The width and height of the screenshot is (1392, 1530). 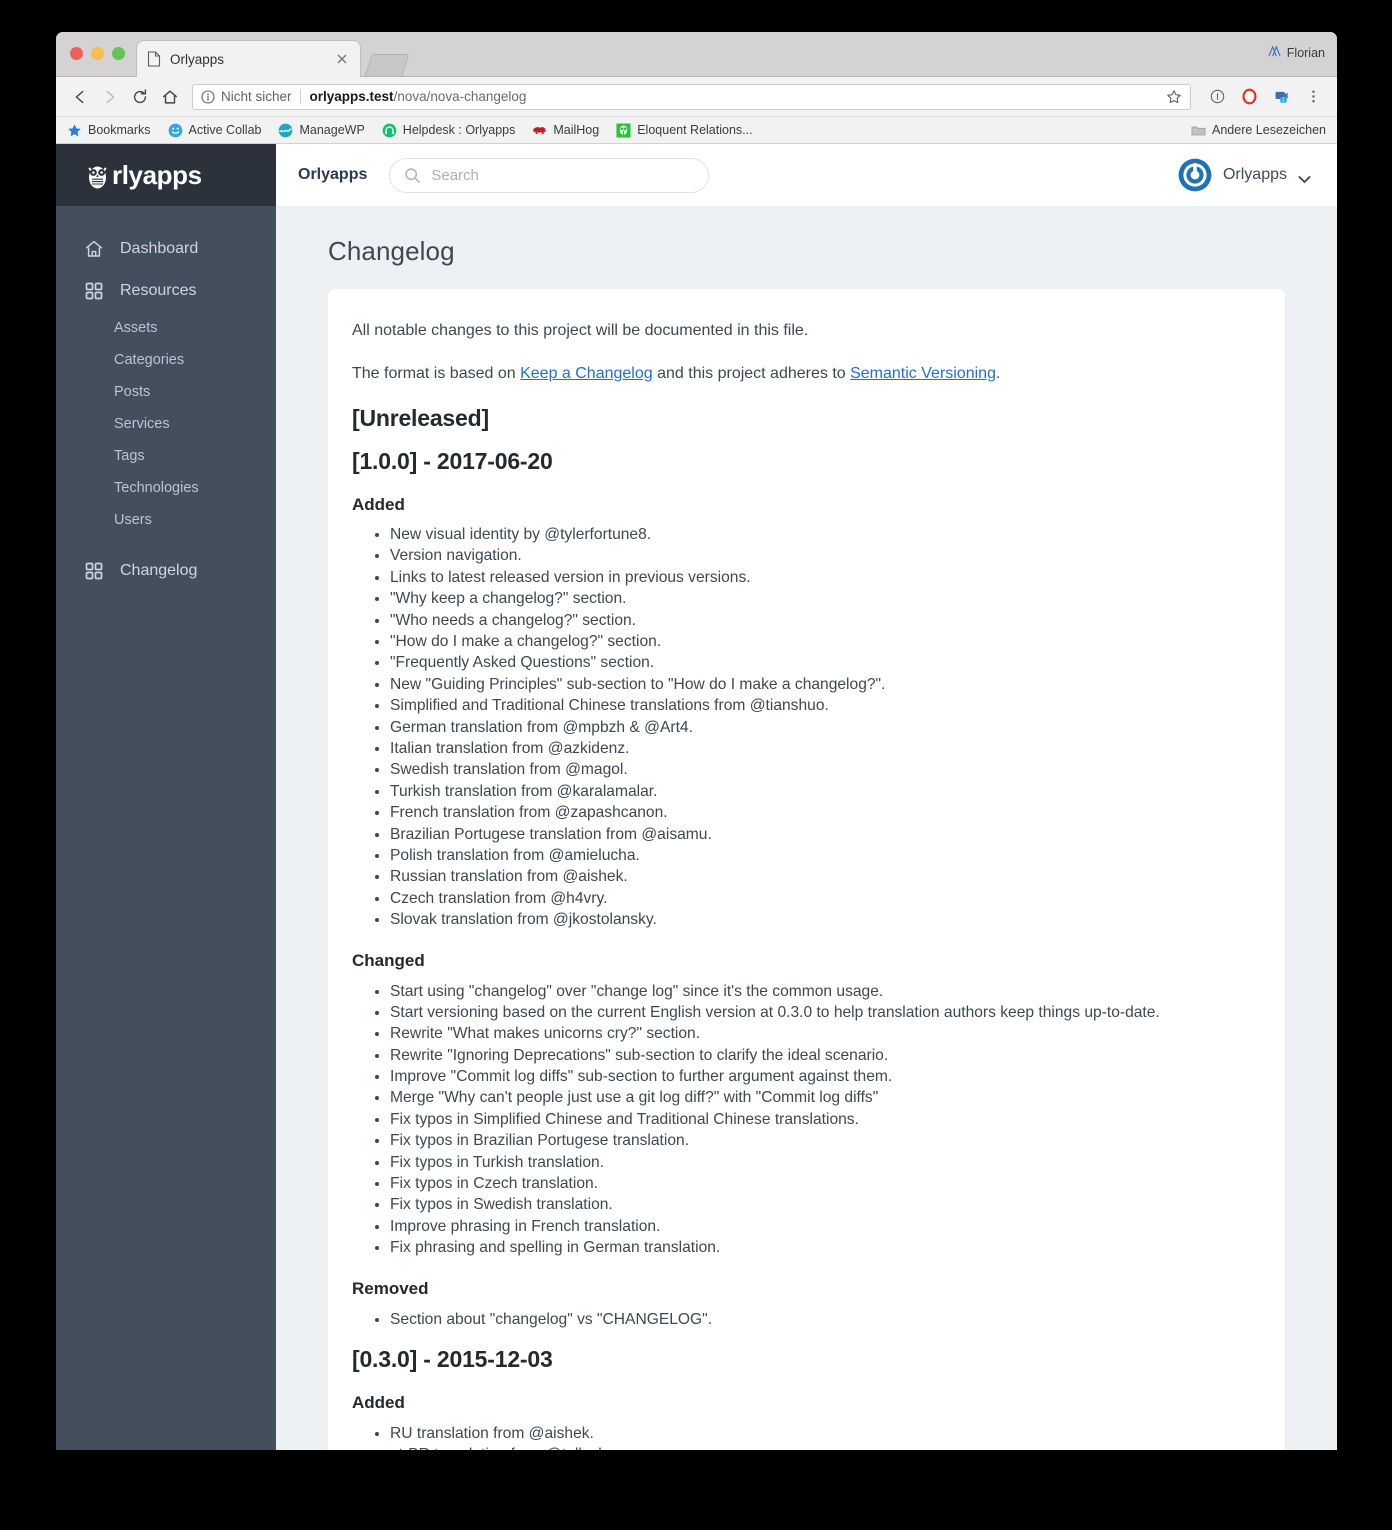 I want to click on keep-a-changelog-link: Keep a Changelog, so click(x=586, y=373).